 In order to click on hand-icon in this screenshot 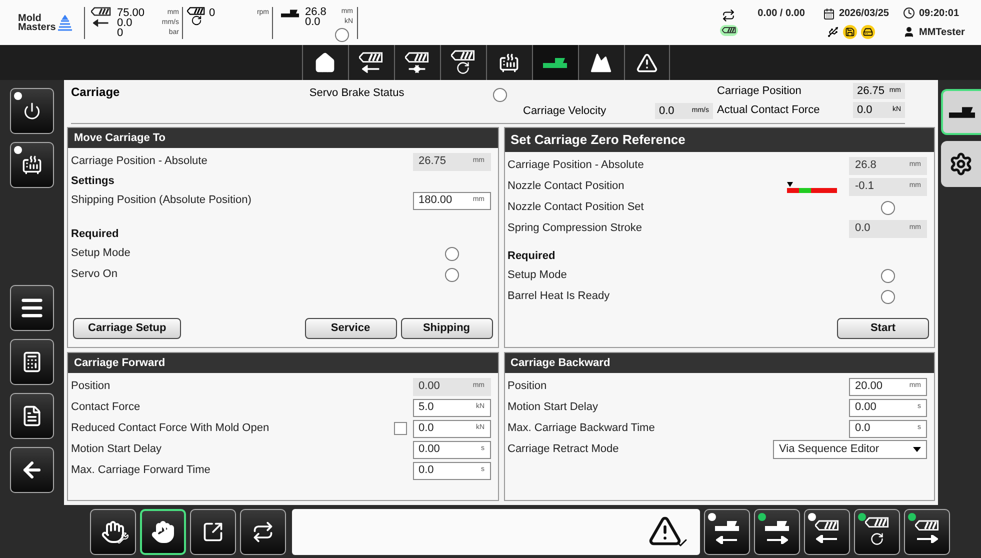, I will do `click(163, 532)`.